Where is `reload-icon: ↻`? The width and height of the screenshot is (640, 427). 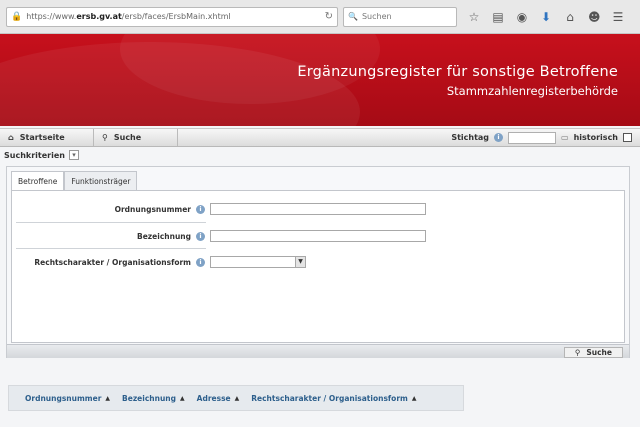
reload-icon: ↻ is located at coordinates (329, 16).